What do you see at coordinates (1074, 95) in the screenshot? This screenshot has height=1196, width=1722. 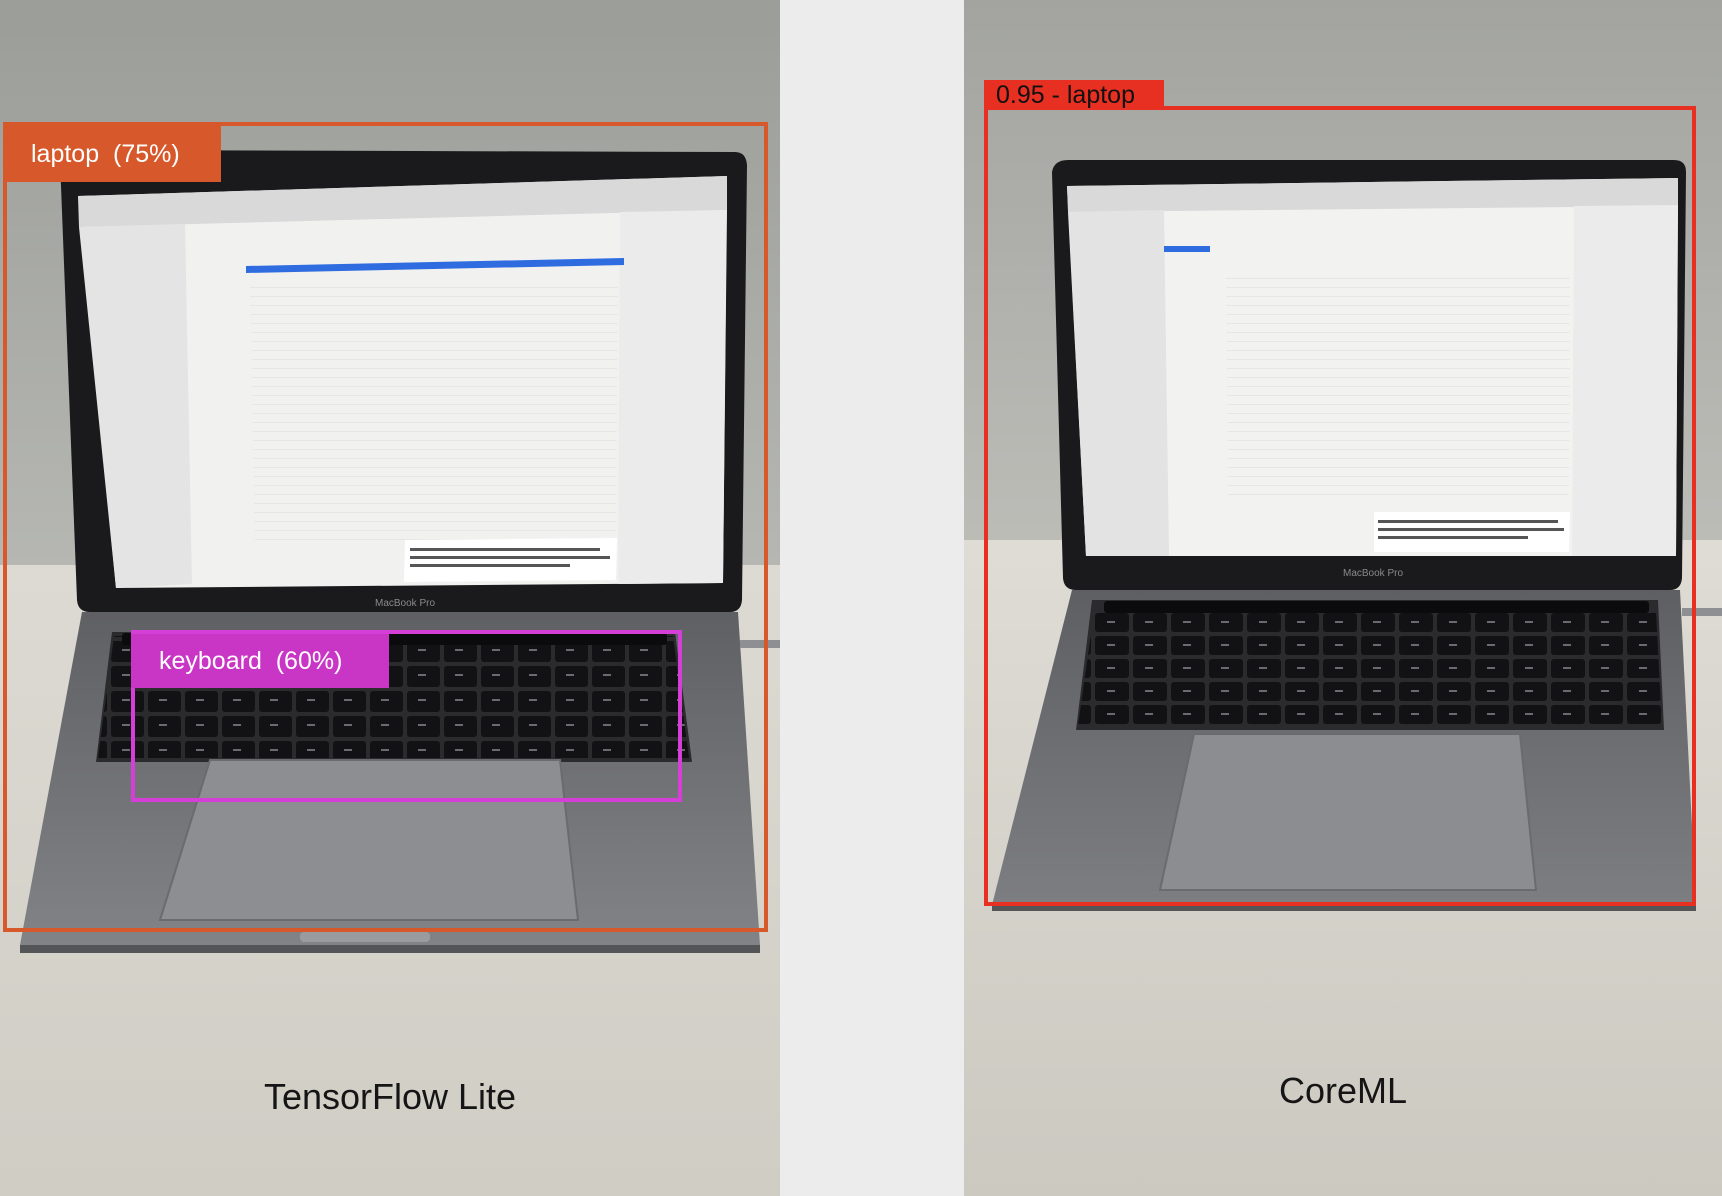 I see `laptop-detection-label: 0.95 - laptop` at bounding box center [1074, 95].